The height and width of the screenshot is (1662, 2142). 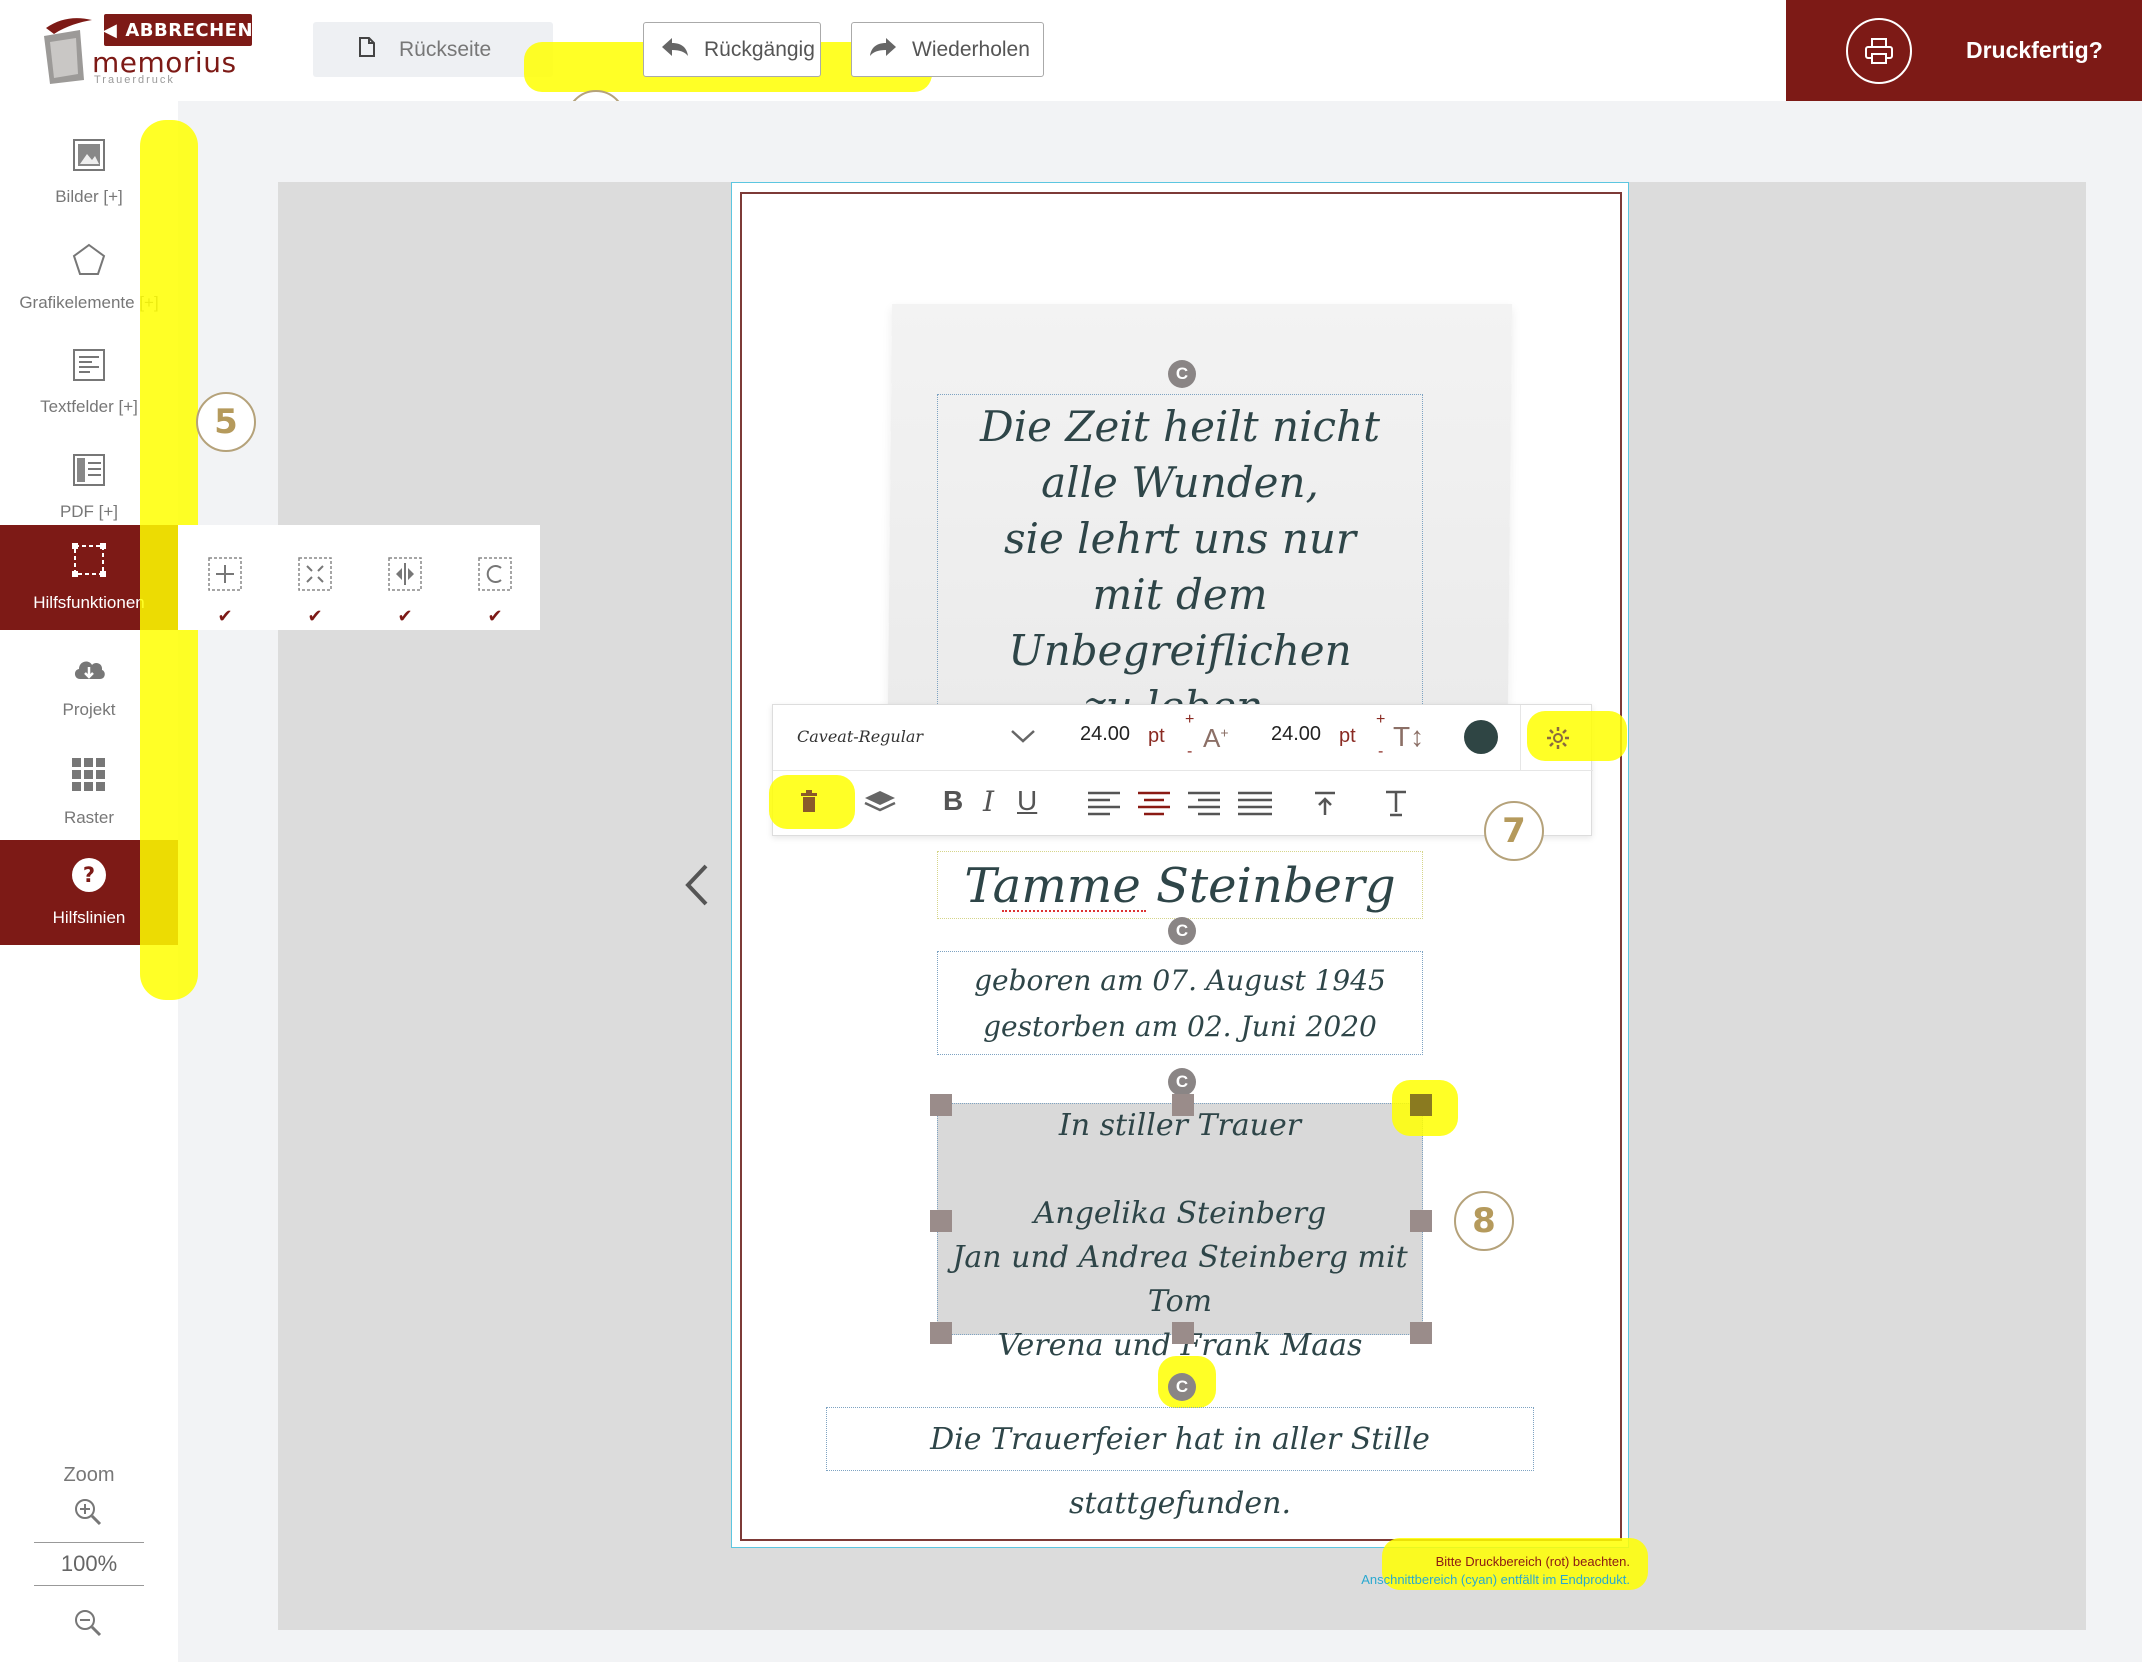 I want to click on rotate-icon, so click(x=495, y=576).